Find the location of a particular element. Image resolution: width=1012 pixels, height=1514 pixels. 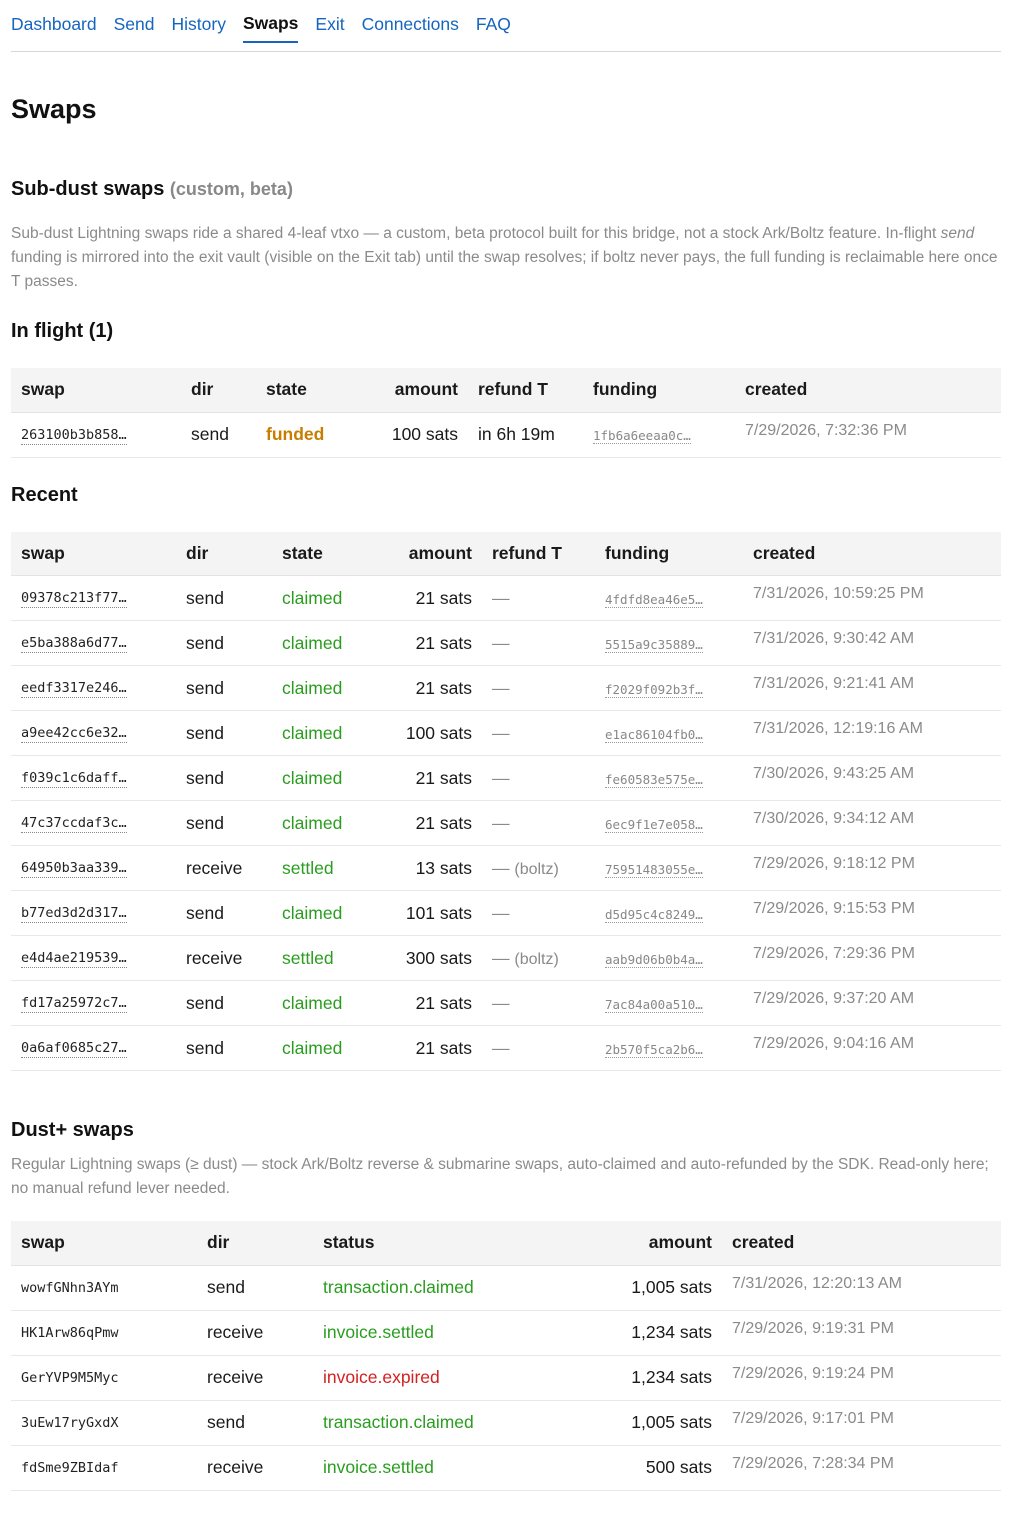

subdust-heading: Sub-dust swaps (custom, beta) is located at coordinates (506, 189).